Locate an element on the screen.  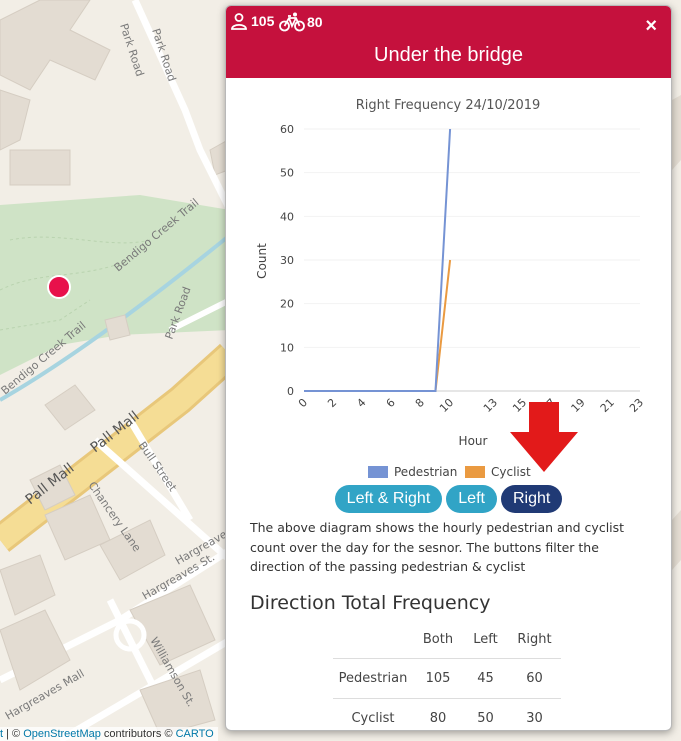
y-axis-label: Count is located at coordinates (262, 261).